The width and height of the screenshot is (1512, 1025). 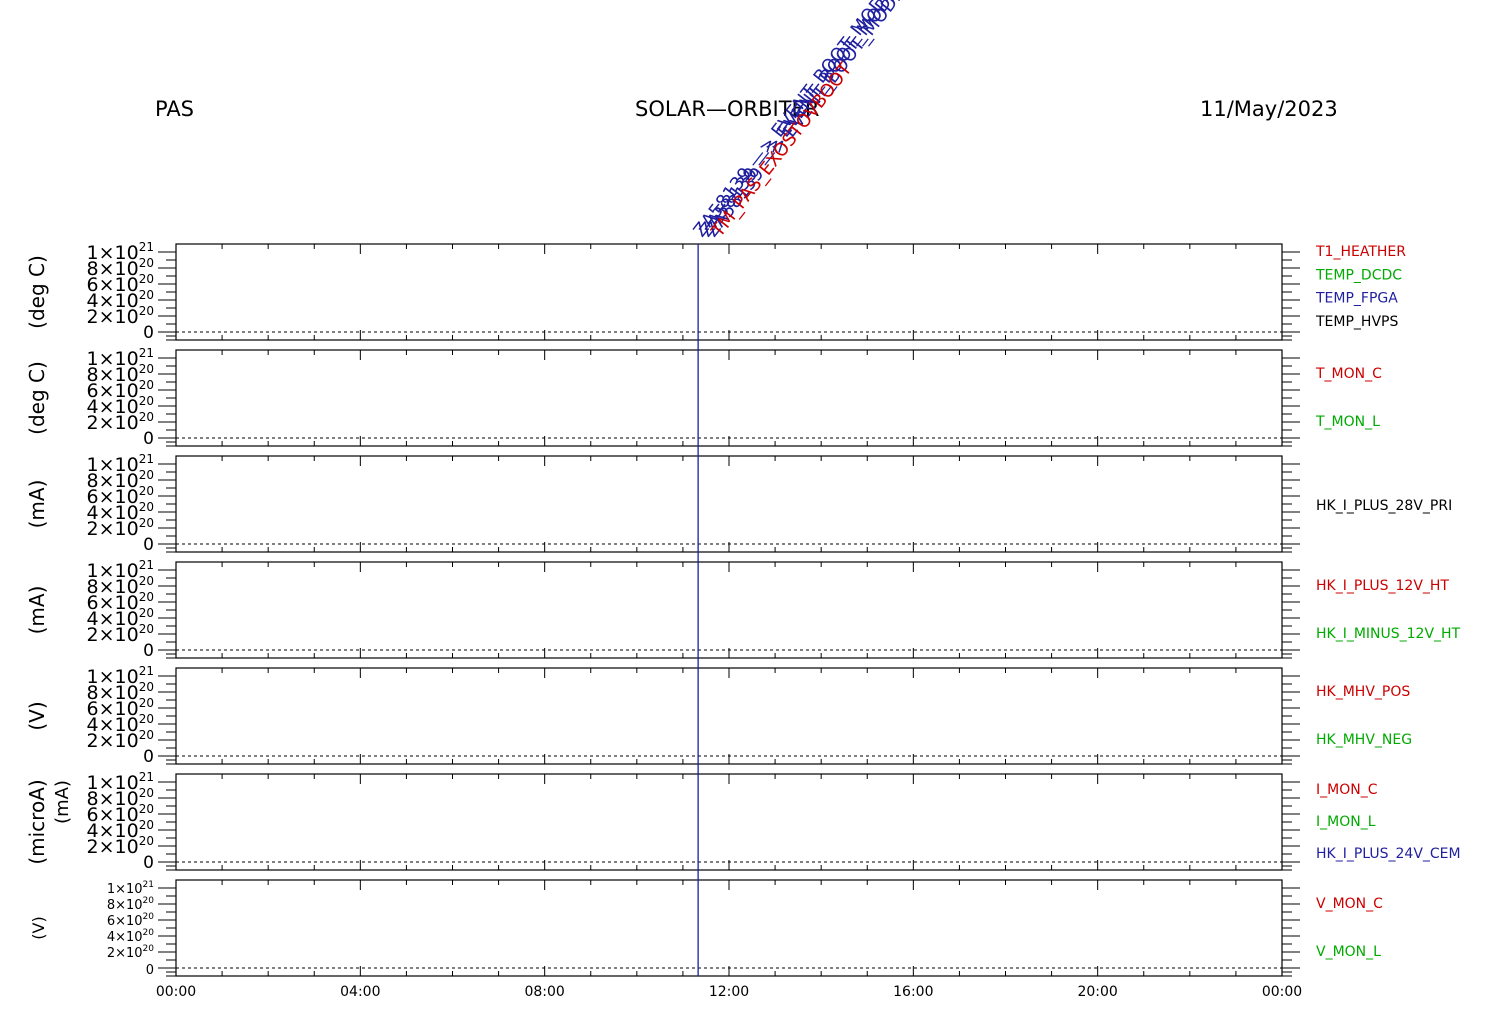 I want to click on series-label-i-mon-c: I_MON_C, so click(x=1347, y=790).